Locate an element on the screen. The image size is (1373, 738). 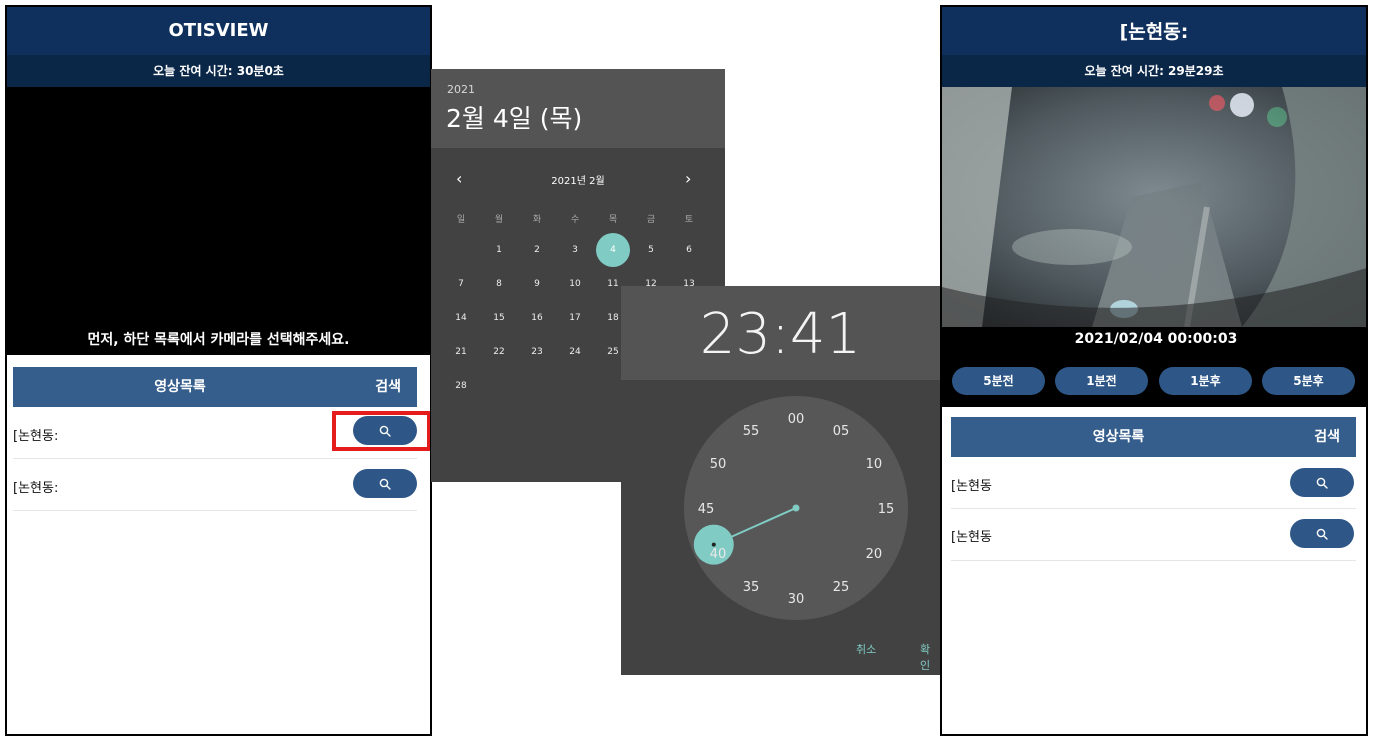
clock-minute-label: 15 is located at coordinates (886, 509).